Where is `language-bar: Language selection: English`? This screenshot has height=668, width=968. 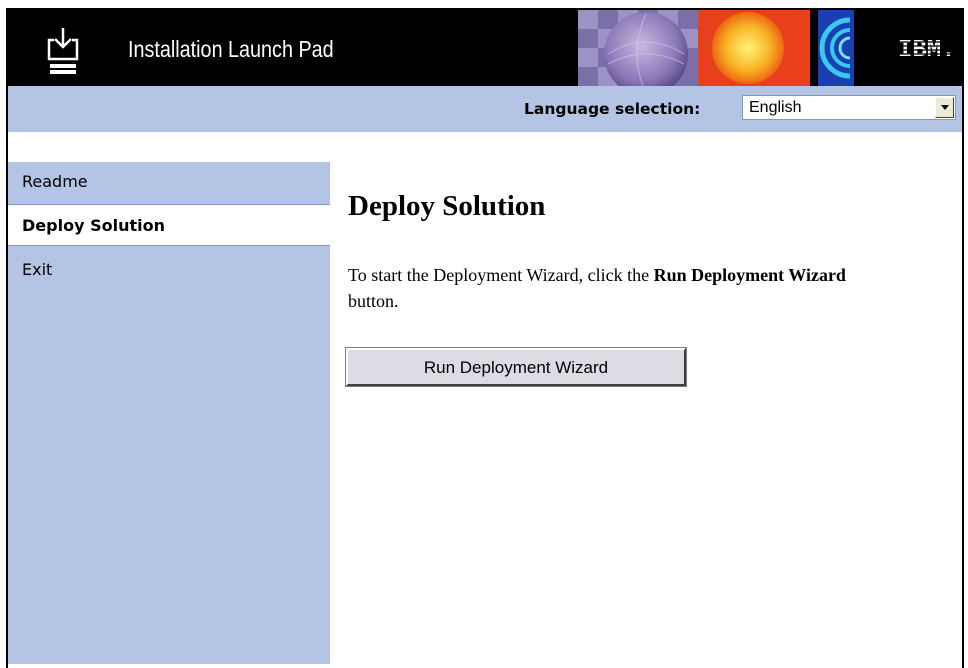
language-bar: Language selection: English is located at coordinates (485, 109).